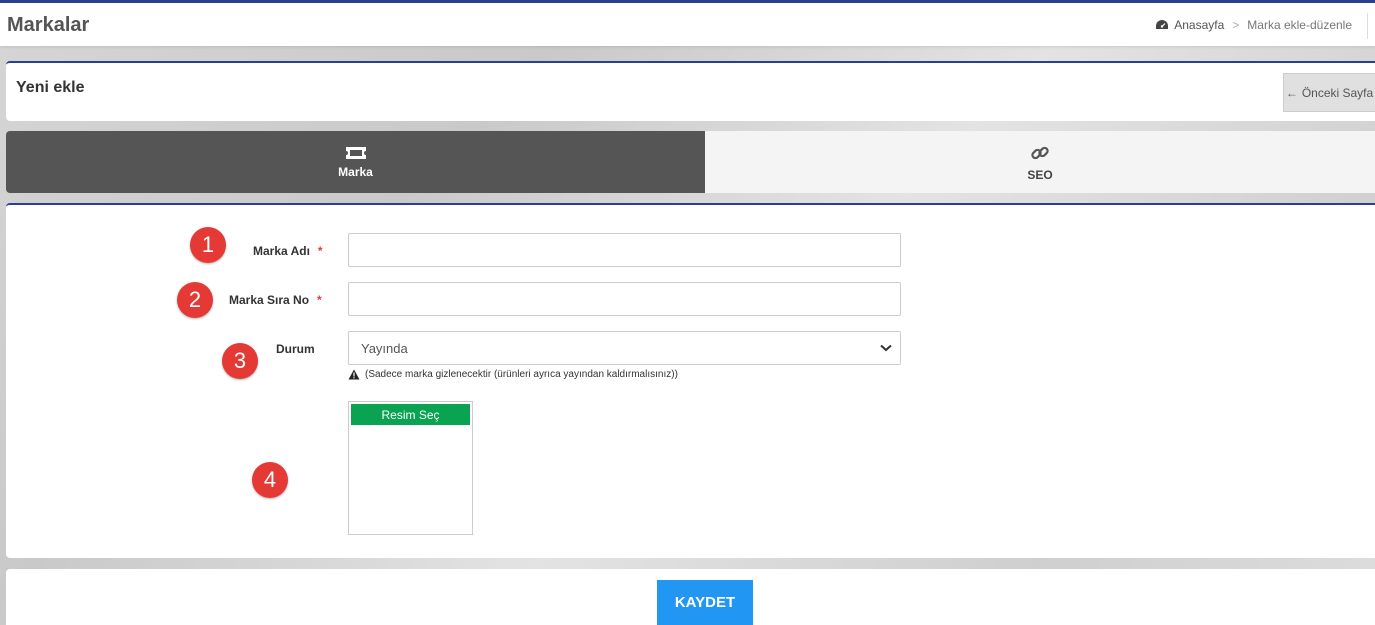  What do you see at coordinates (384, 348) in the screenshot?
I see `status-selected-value: Yayında` at bounding box center [384, 348].